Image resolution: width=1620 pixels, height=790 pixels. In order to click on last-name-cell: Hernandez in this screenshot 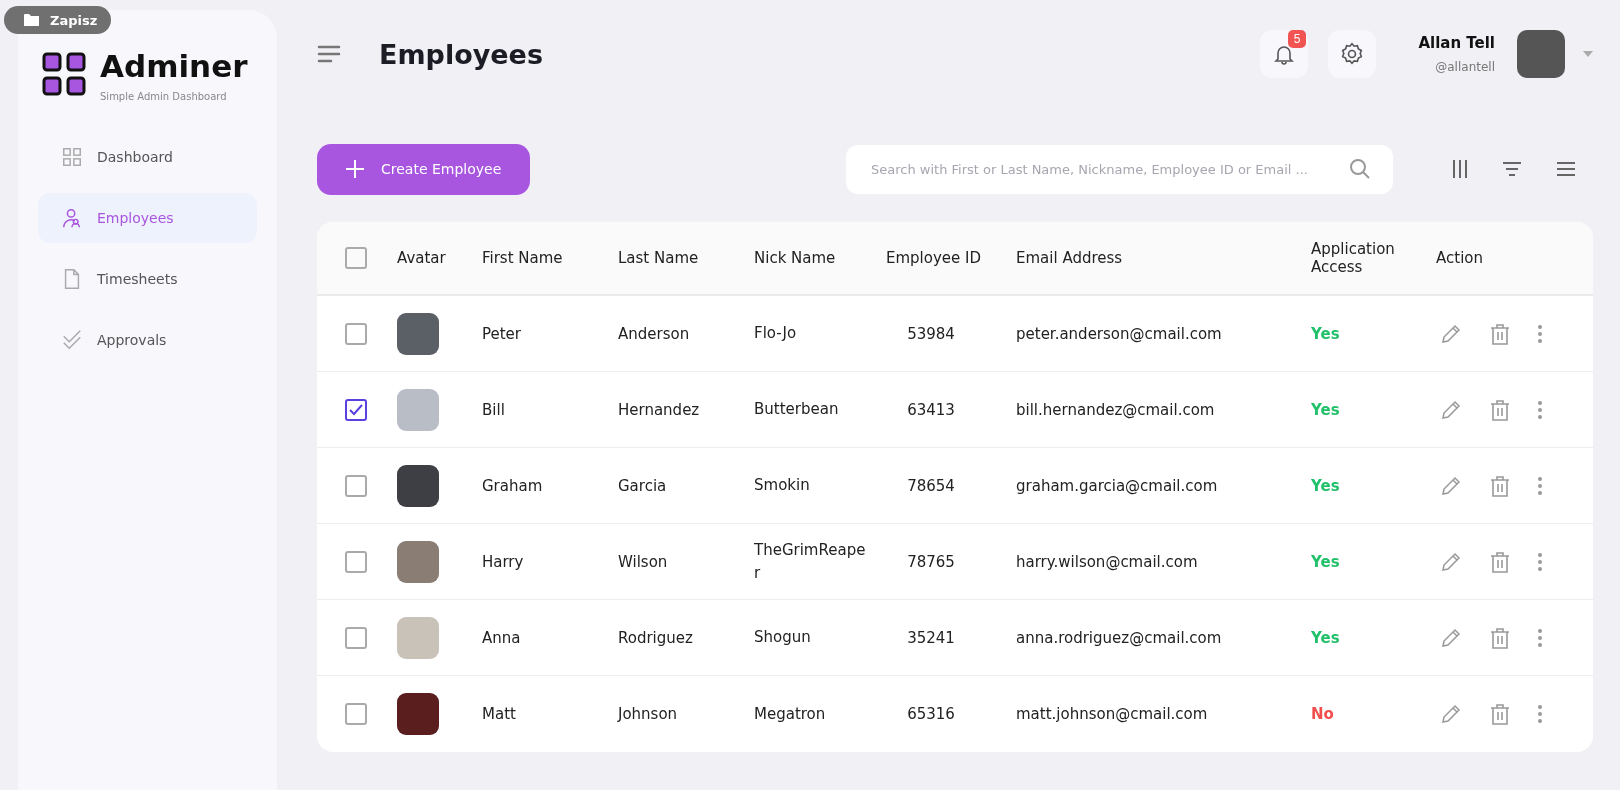, I will do `click(686, 410)`.